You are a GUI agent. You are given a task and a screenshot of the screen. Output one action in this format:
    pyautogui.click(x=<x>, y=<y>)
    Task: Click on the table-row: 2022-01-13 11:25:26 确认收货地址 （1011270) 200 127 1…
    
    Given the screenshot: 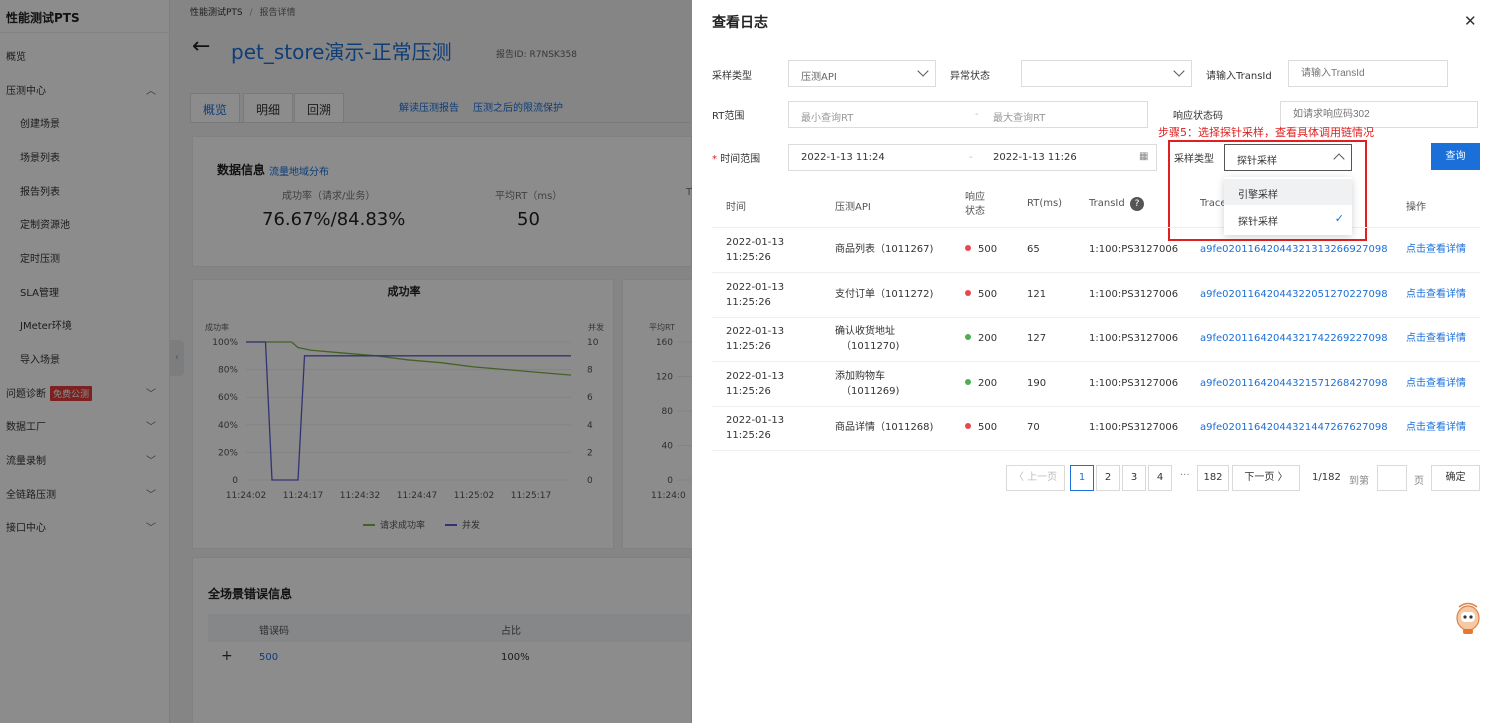 What is the action you would take?
    pyautogui.click(x=1096, y=339)
    